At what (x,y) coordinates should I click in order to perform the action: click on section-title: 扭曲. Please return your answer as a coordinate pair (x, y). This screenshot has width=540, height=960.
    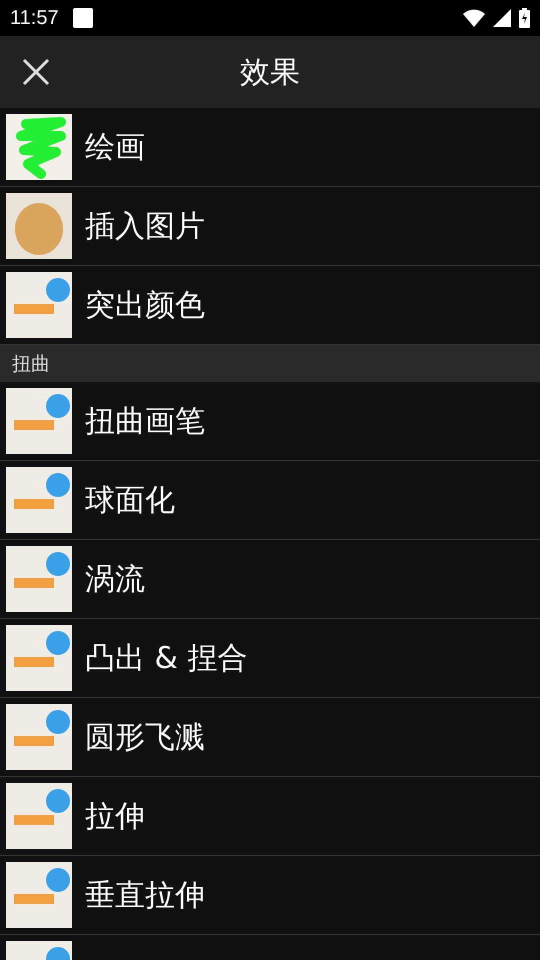
    Looking at the image, I should click on (31, 364).